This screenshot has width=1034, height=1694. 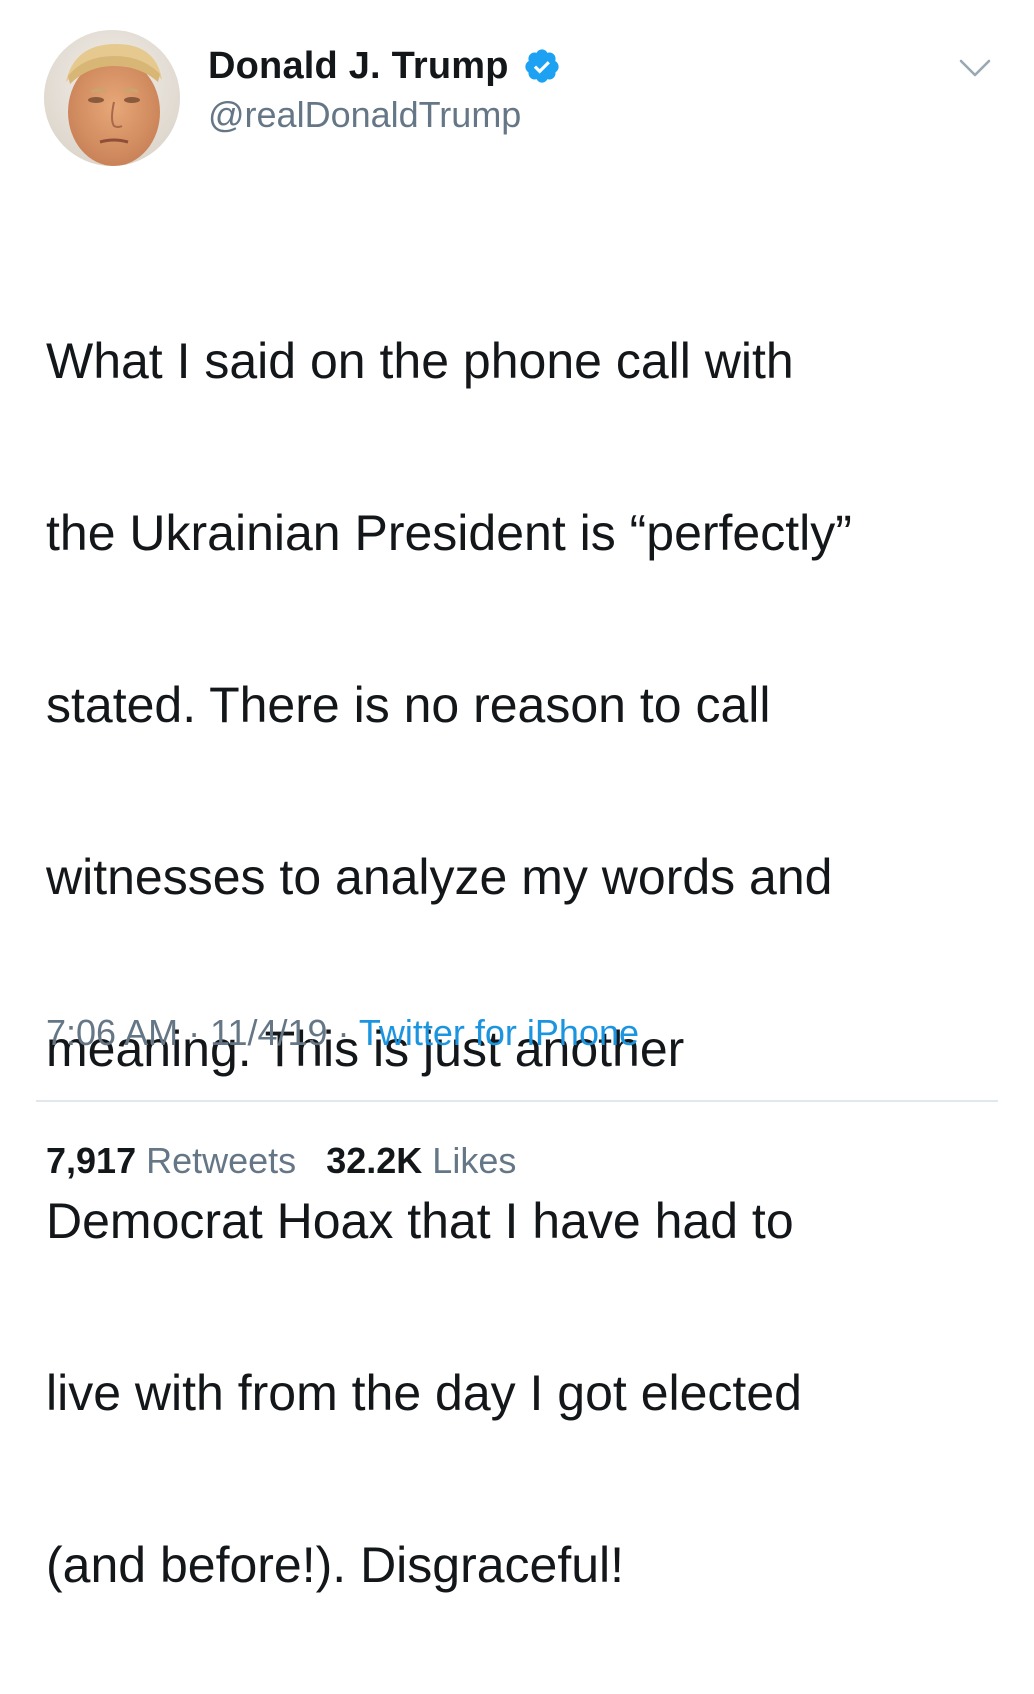 What do you see at coordinates (517, 1101) in the screenshot?
I see `divider` at bounding box center [517, 1101].